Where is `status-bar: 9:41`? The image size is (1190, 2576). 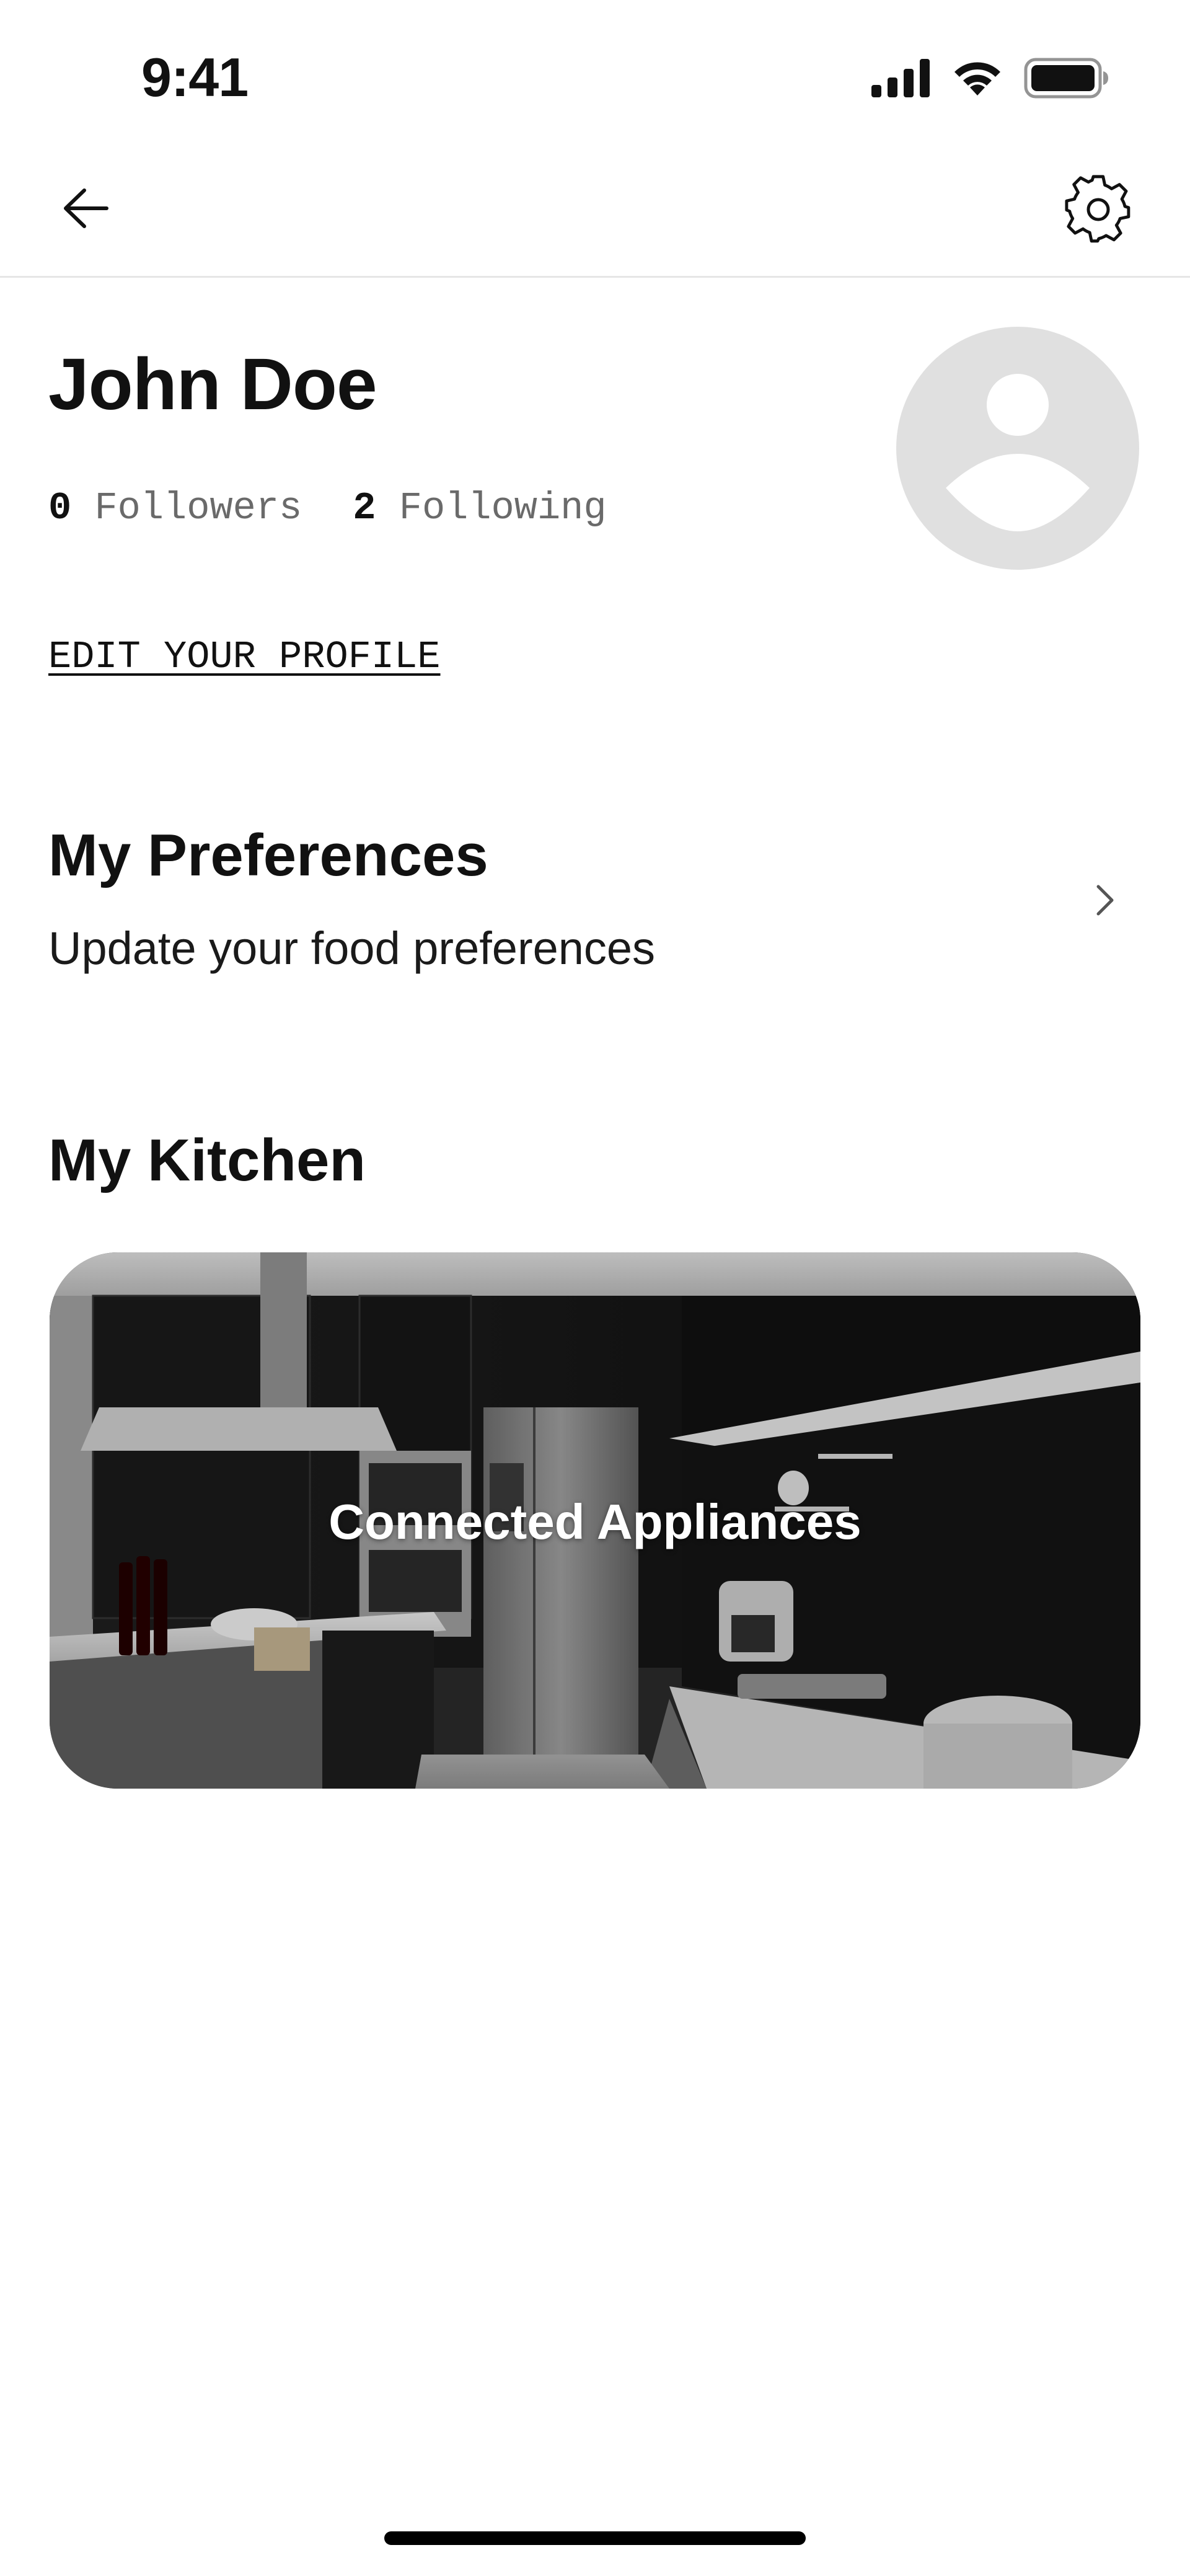
status-bar: 9:41 is located at coordinates (595, 71).